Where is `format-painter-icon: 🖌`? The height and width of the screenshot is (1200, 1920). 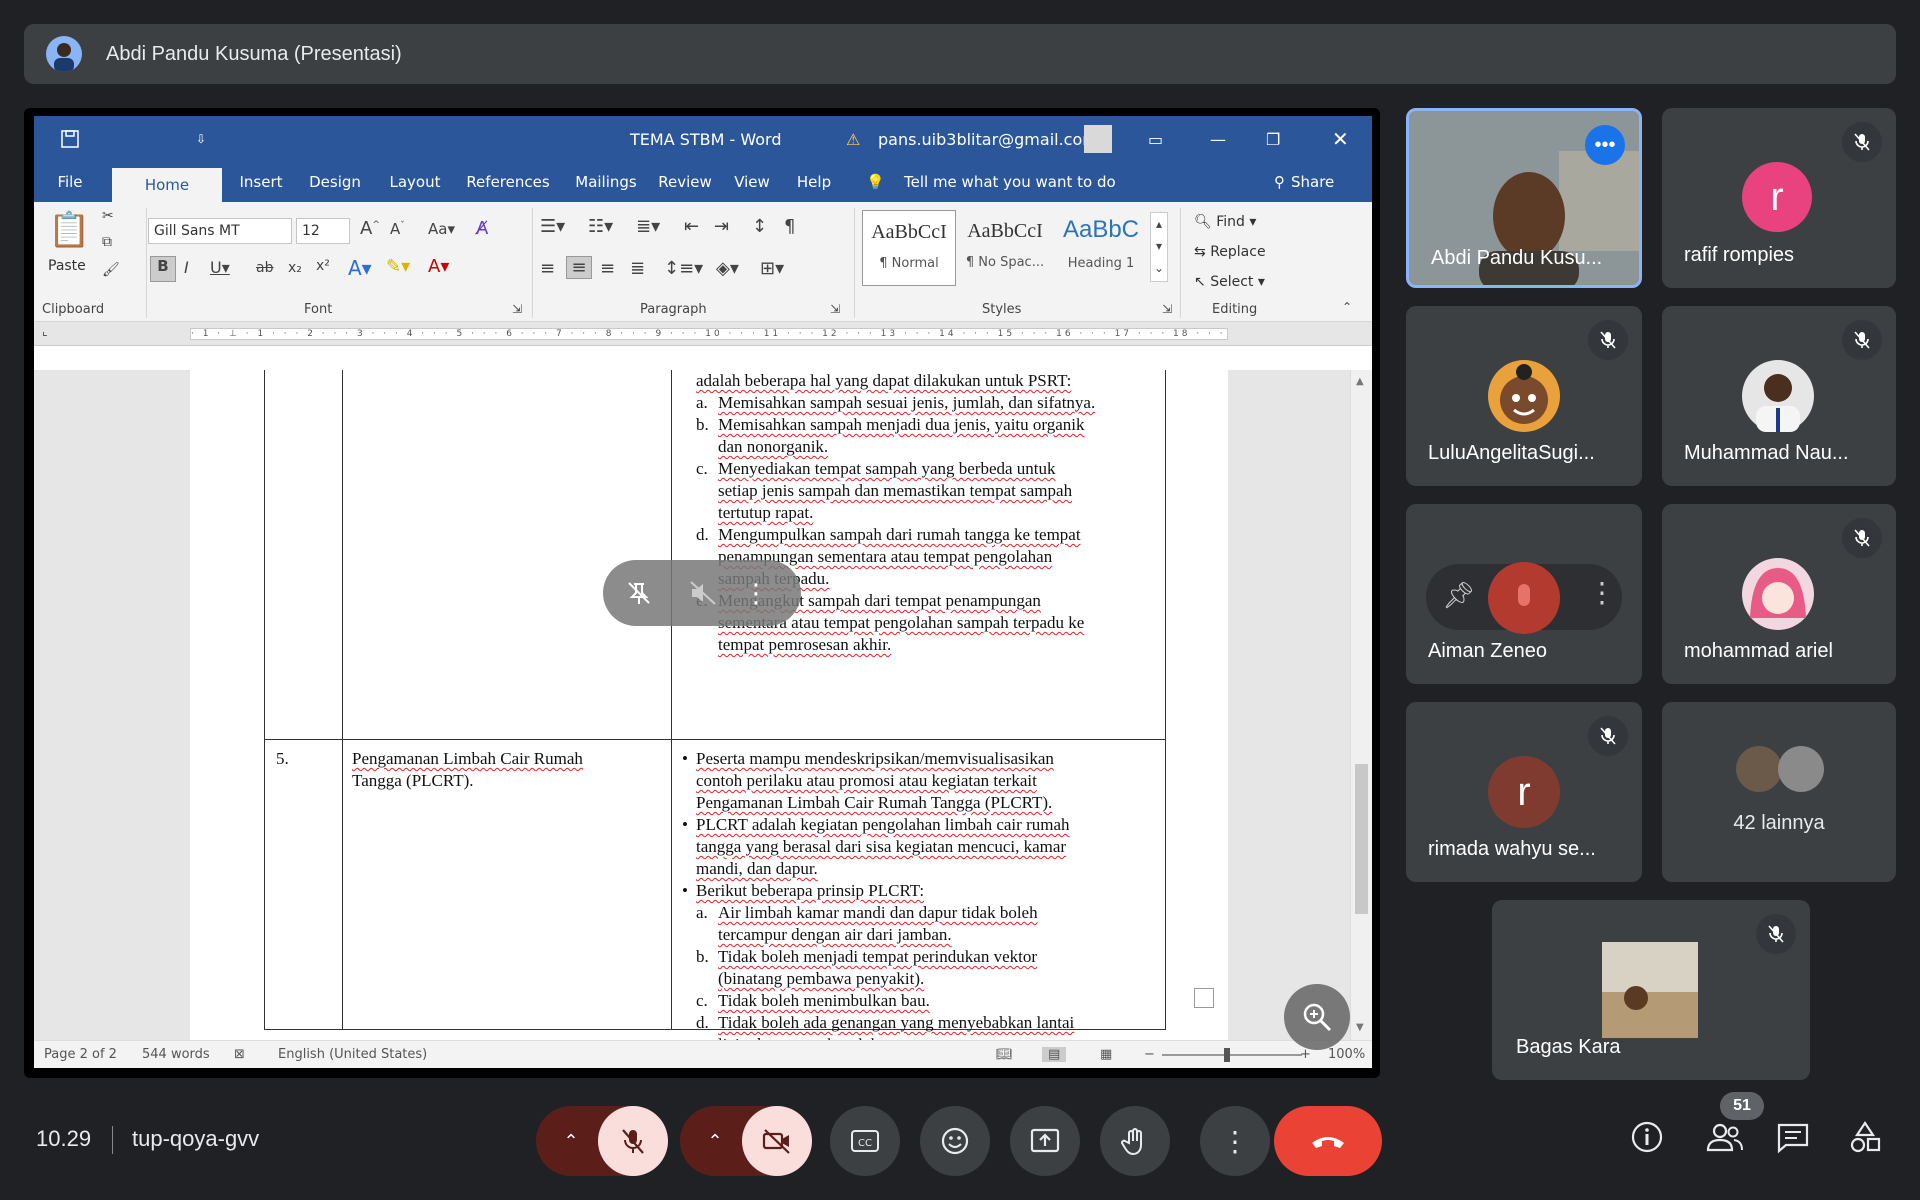
format-painter-icon: 🖌 is located at coordinates (111, 270).